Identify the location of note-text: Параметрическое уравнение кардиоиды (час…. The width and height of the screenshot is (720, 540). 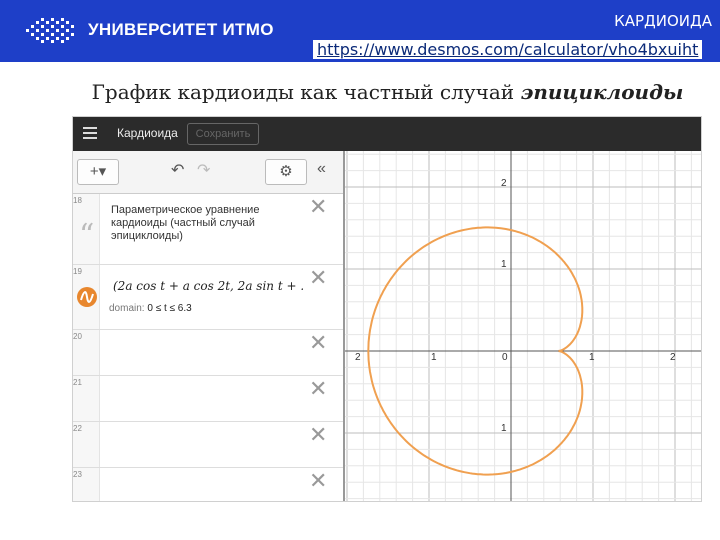
(203, 223).